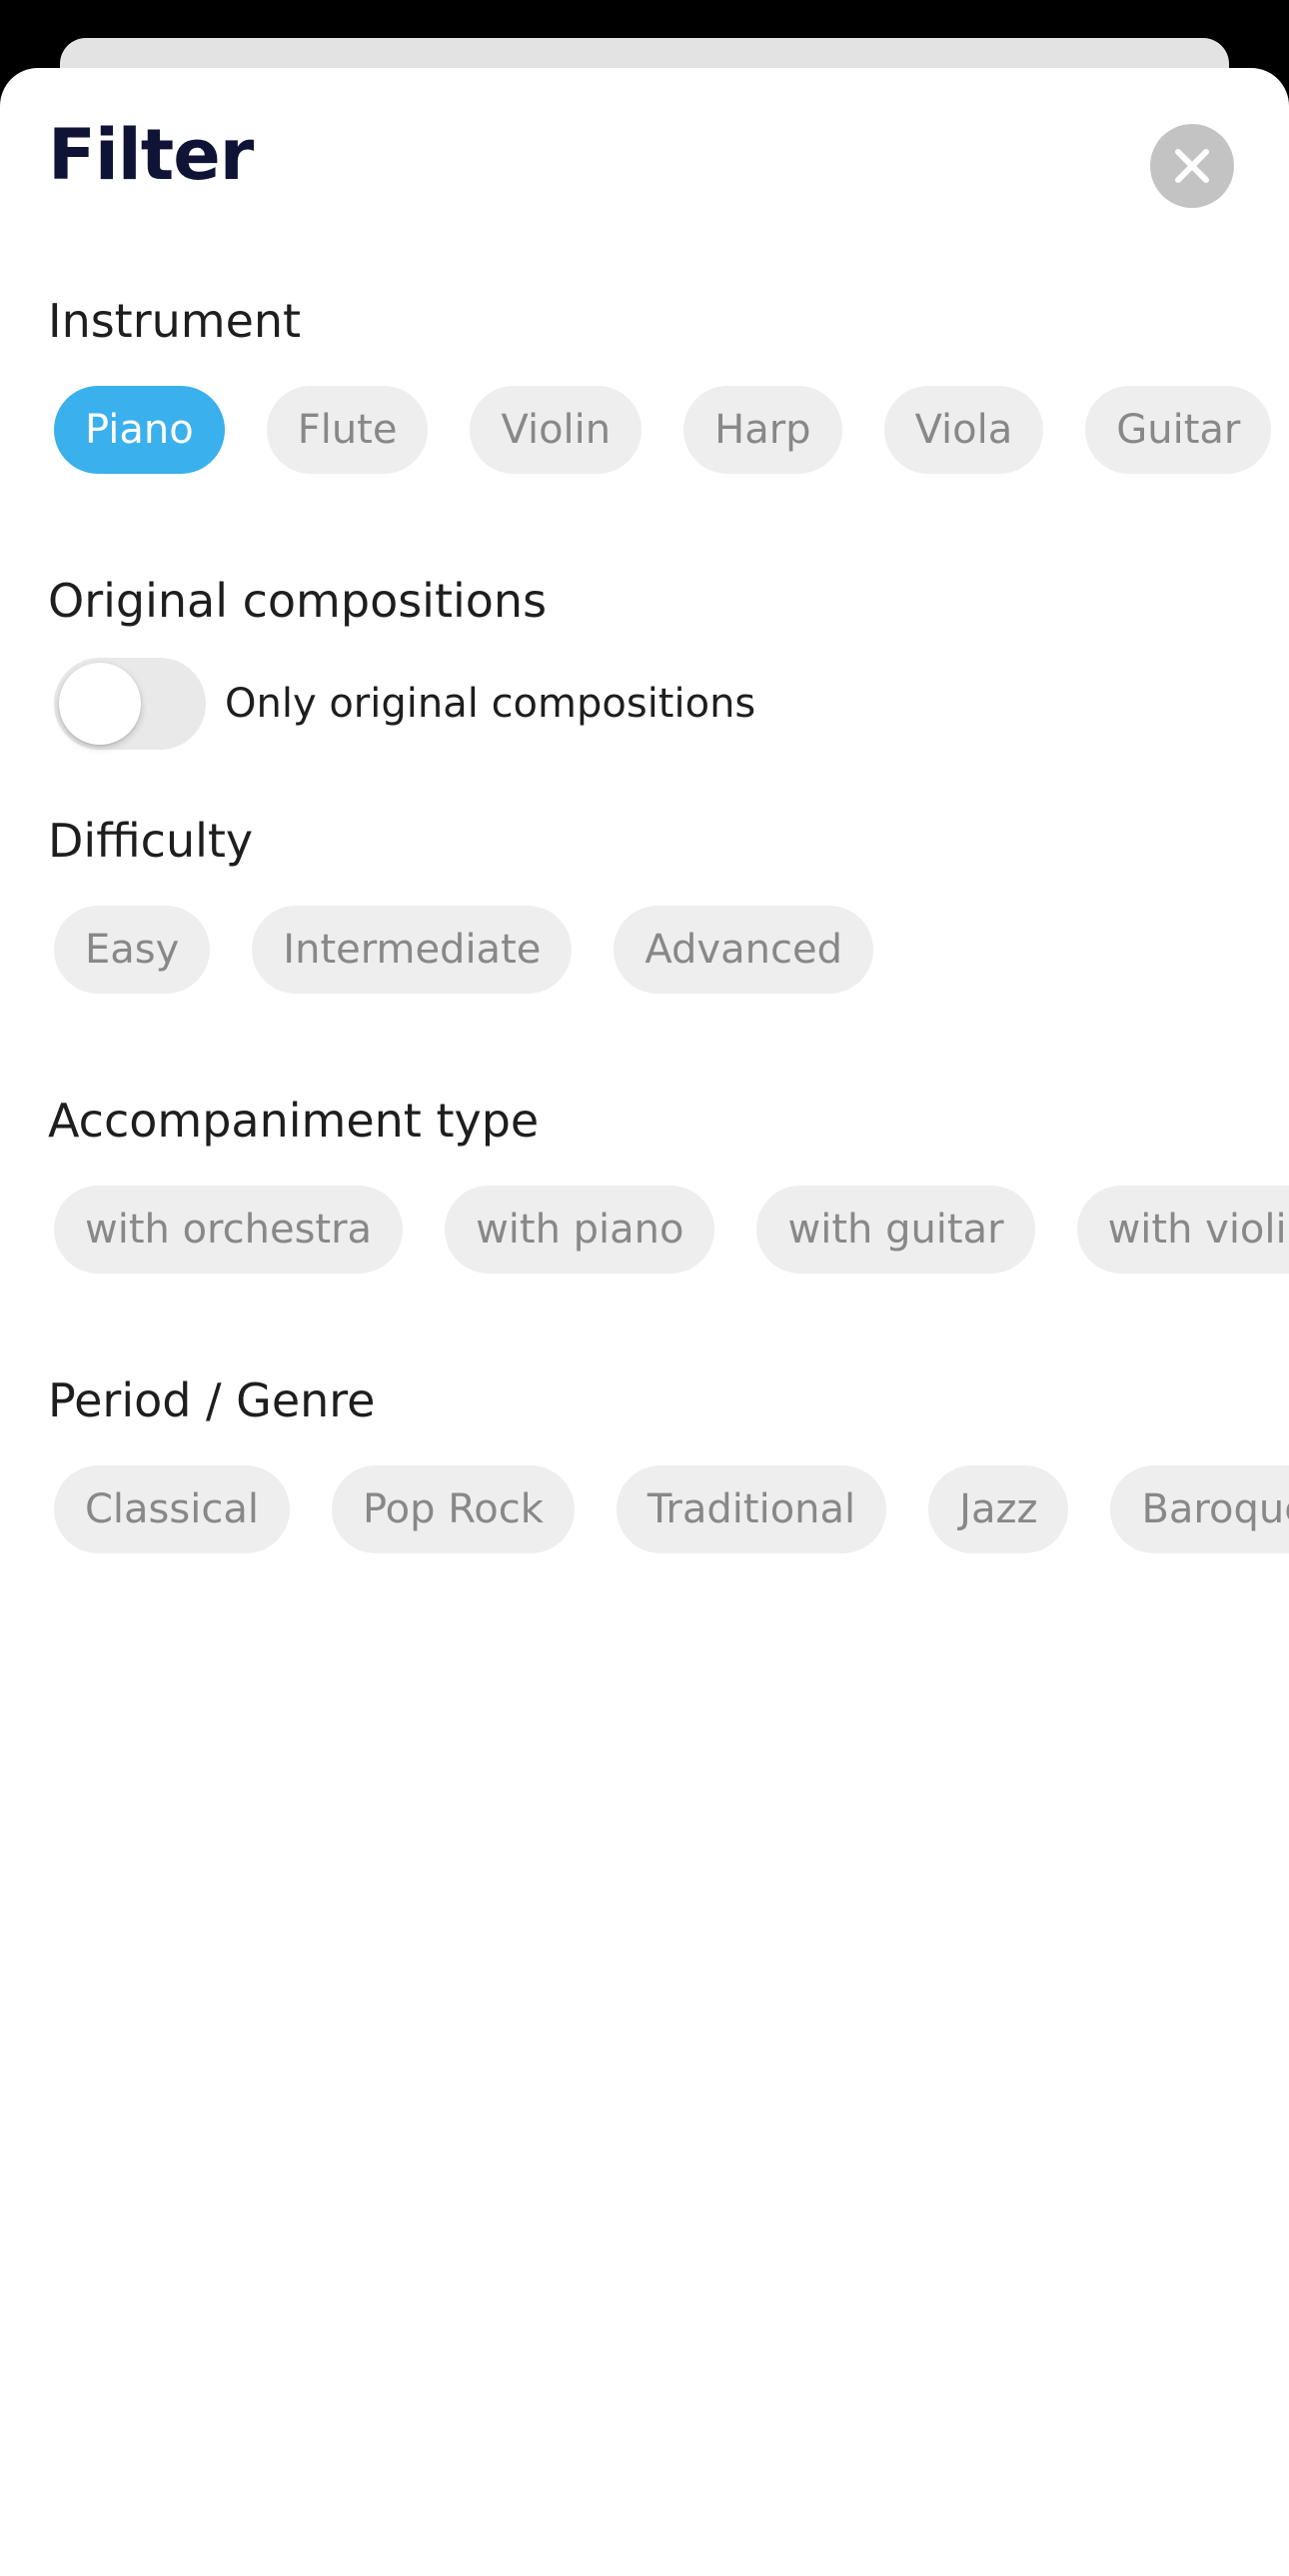  I want to click on original-toggle-row: Only original compositions, so click(404, 704).